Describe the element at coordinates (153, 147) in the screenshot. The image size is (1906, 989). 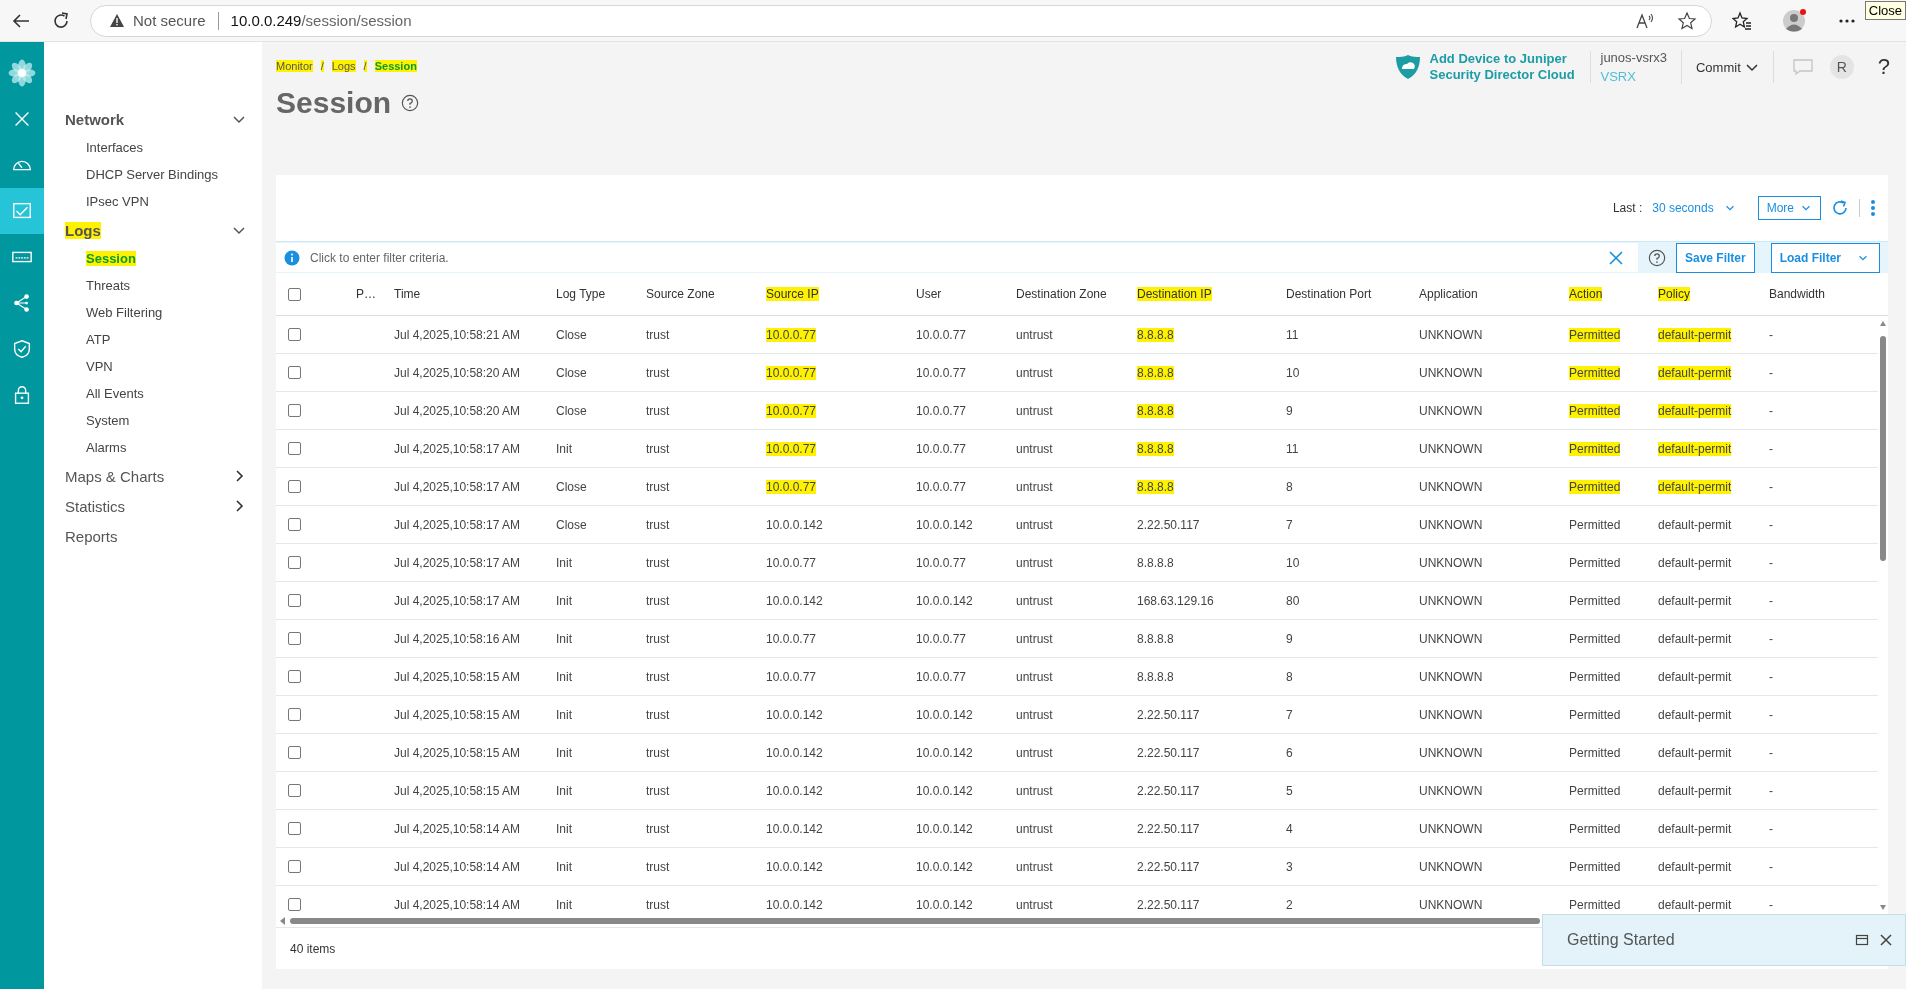
I see `nav-item: Interfaces` at that location.